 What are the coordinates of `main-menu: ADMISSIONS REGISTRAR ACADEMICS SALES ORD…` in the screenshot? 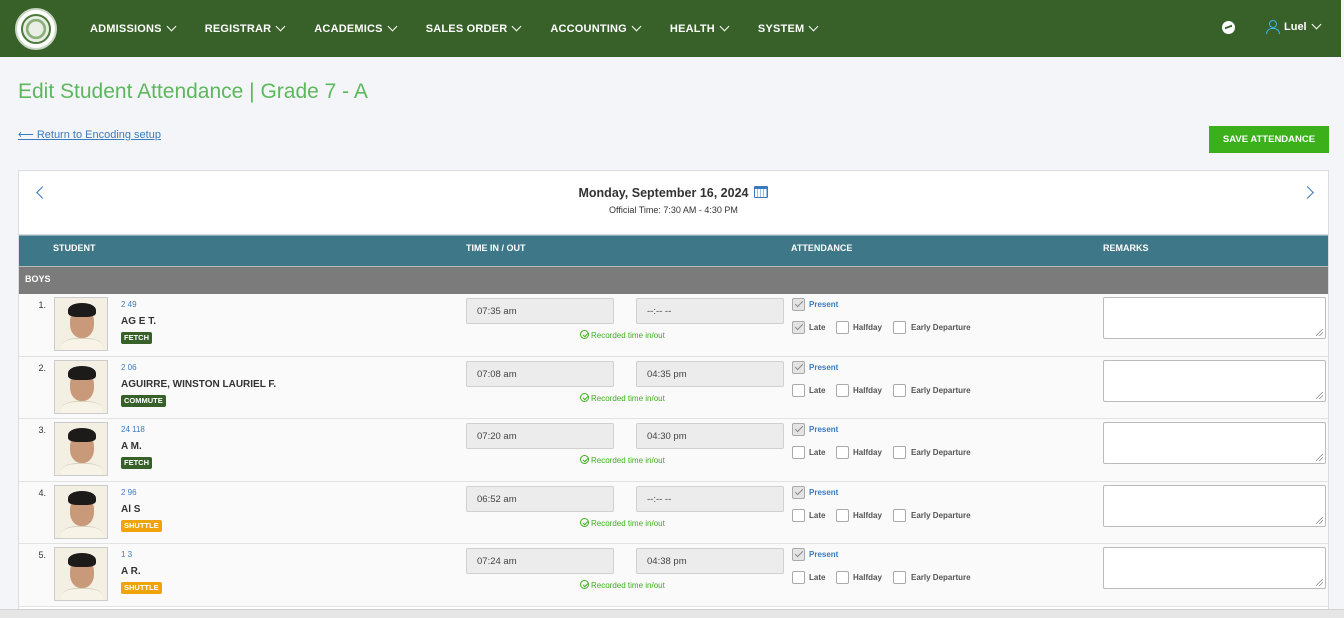 It's located at (468, 28).